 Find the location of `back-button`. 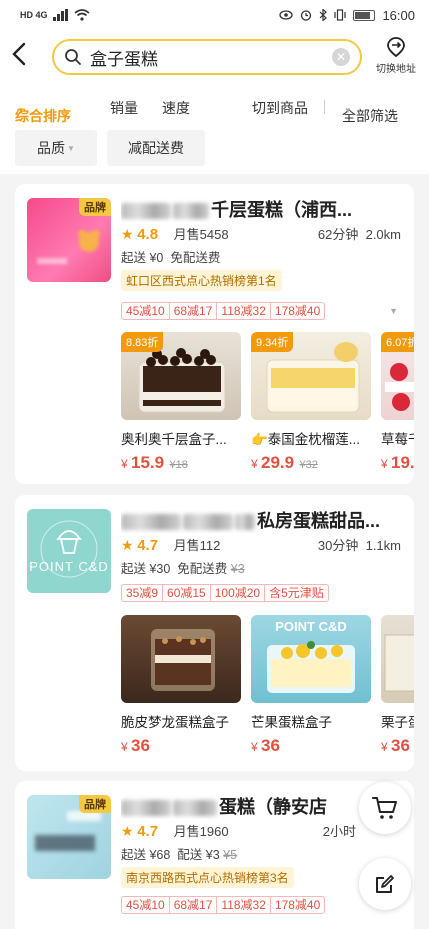

back-button is located at coordinates (22, 57).